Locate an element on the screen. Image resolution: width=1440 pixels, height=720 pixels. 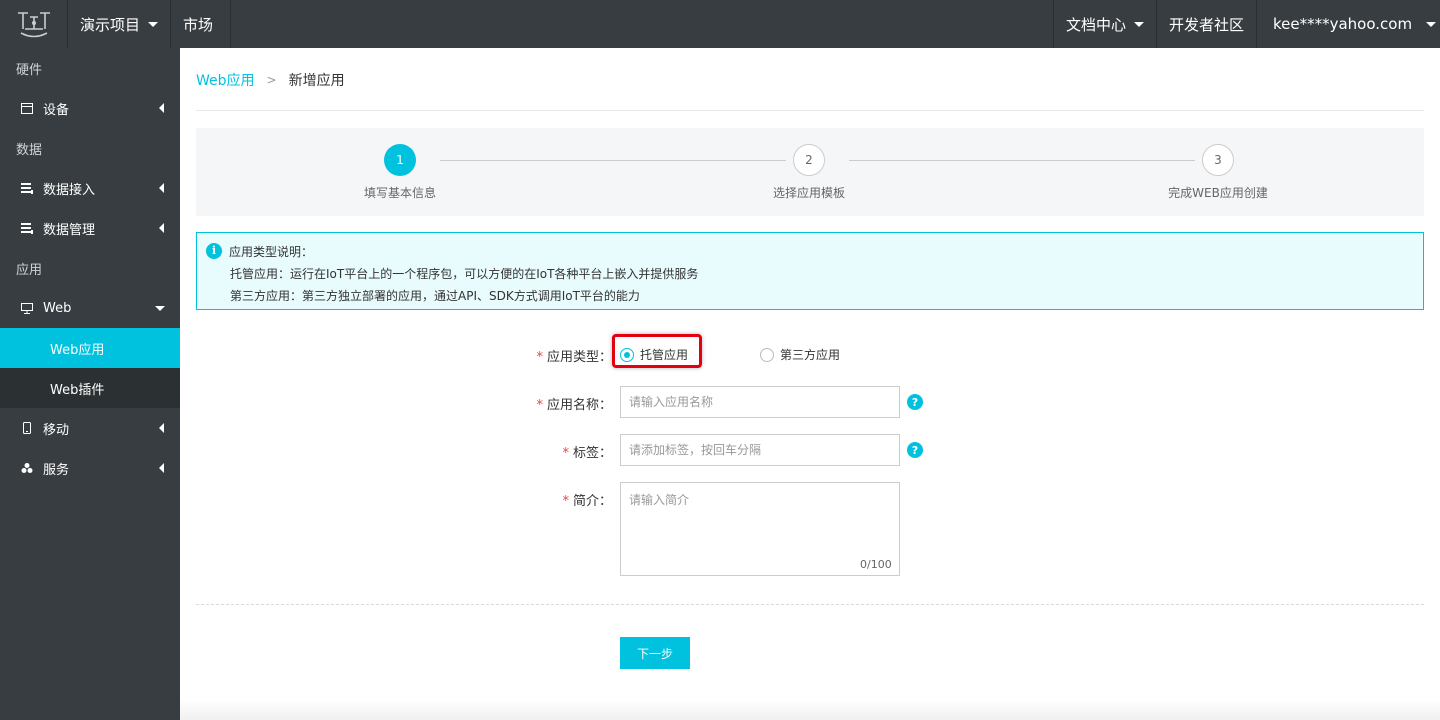
intro-label: * 简介： is located at coordinates (564, 499).